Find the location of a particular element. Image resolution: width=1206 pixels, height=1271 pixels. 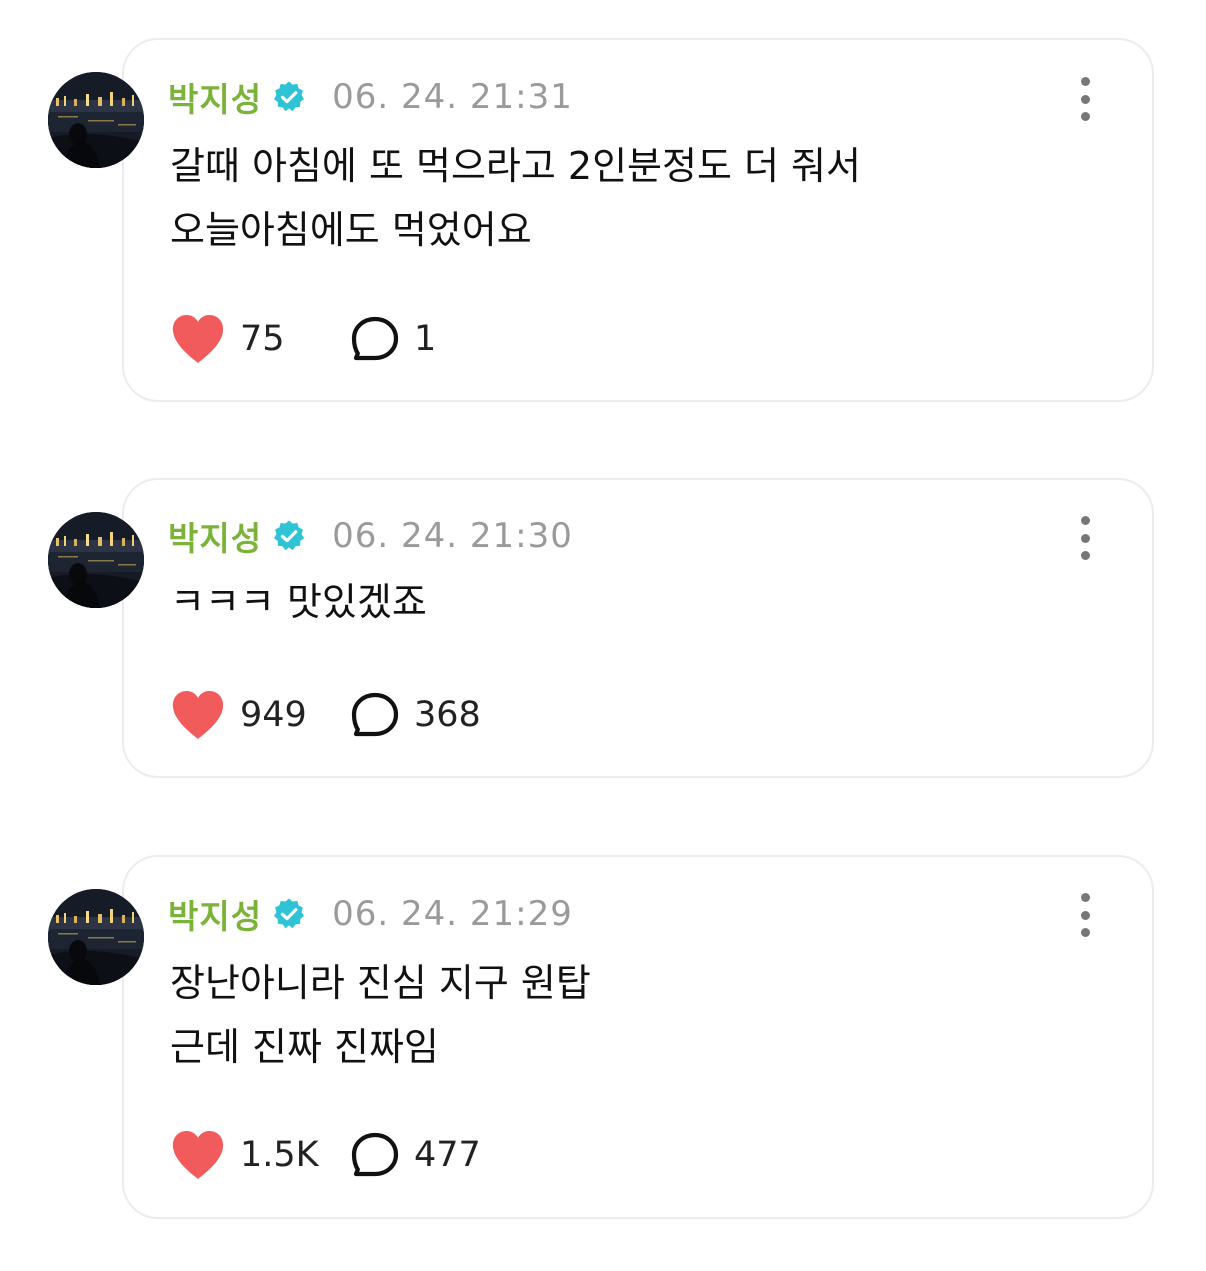

comment-actions: 1.5K 477 is located at coordinates (325, 1155).